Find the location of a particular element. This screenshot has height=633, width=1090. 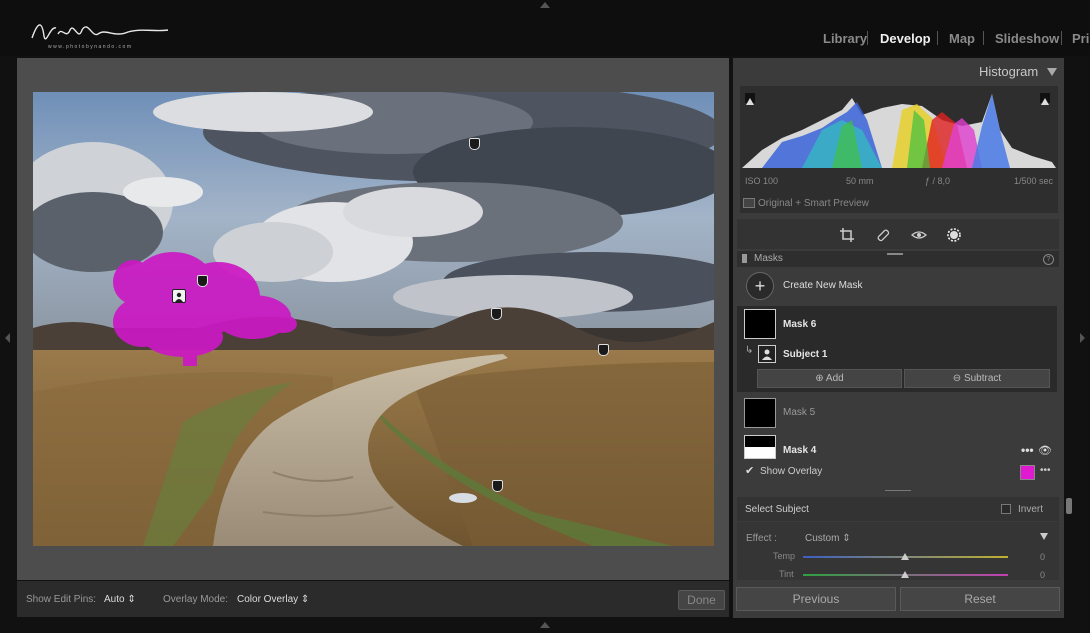

shutter-value: 1/500 sec is located at coordinates (1034, 181).